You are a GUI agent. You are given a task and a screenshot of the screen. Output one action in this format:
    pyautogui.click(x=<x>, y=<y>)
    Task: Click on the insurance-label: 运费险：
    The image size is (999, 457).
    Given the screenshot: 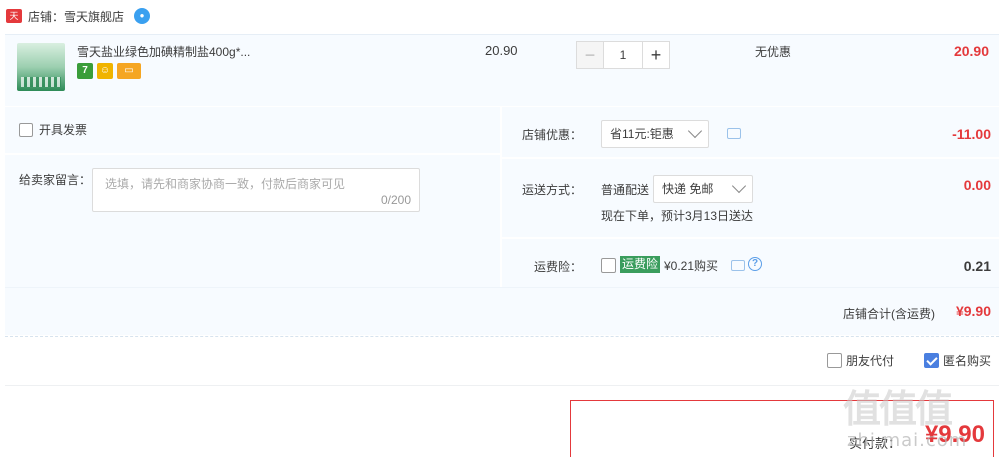 What is the action you would take?
    pyautogui.click(x=557, y=267)
    